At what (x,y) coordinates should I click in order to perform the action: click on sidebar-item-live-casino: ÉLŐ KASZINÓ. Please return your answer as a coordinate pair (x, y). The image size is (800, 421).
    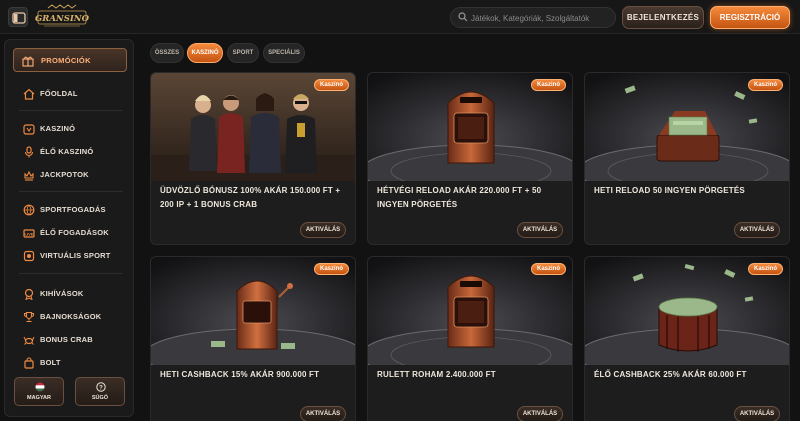
    Looking at the image, I should click on (70, 152).